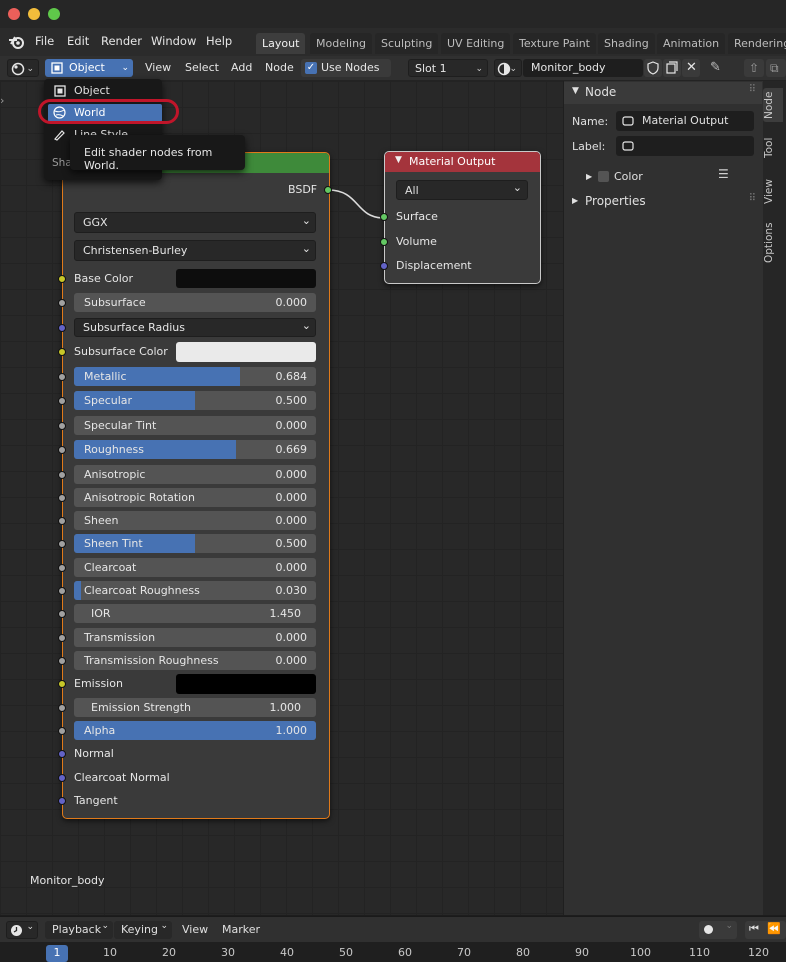 This screenshot has height=962, width=786. What do you see at coordinates (62, 731) in the screenshot?
I see `alpha-socket` at bounding box center [62, 731].